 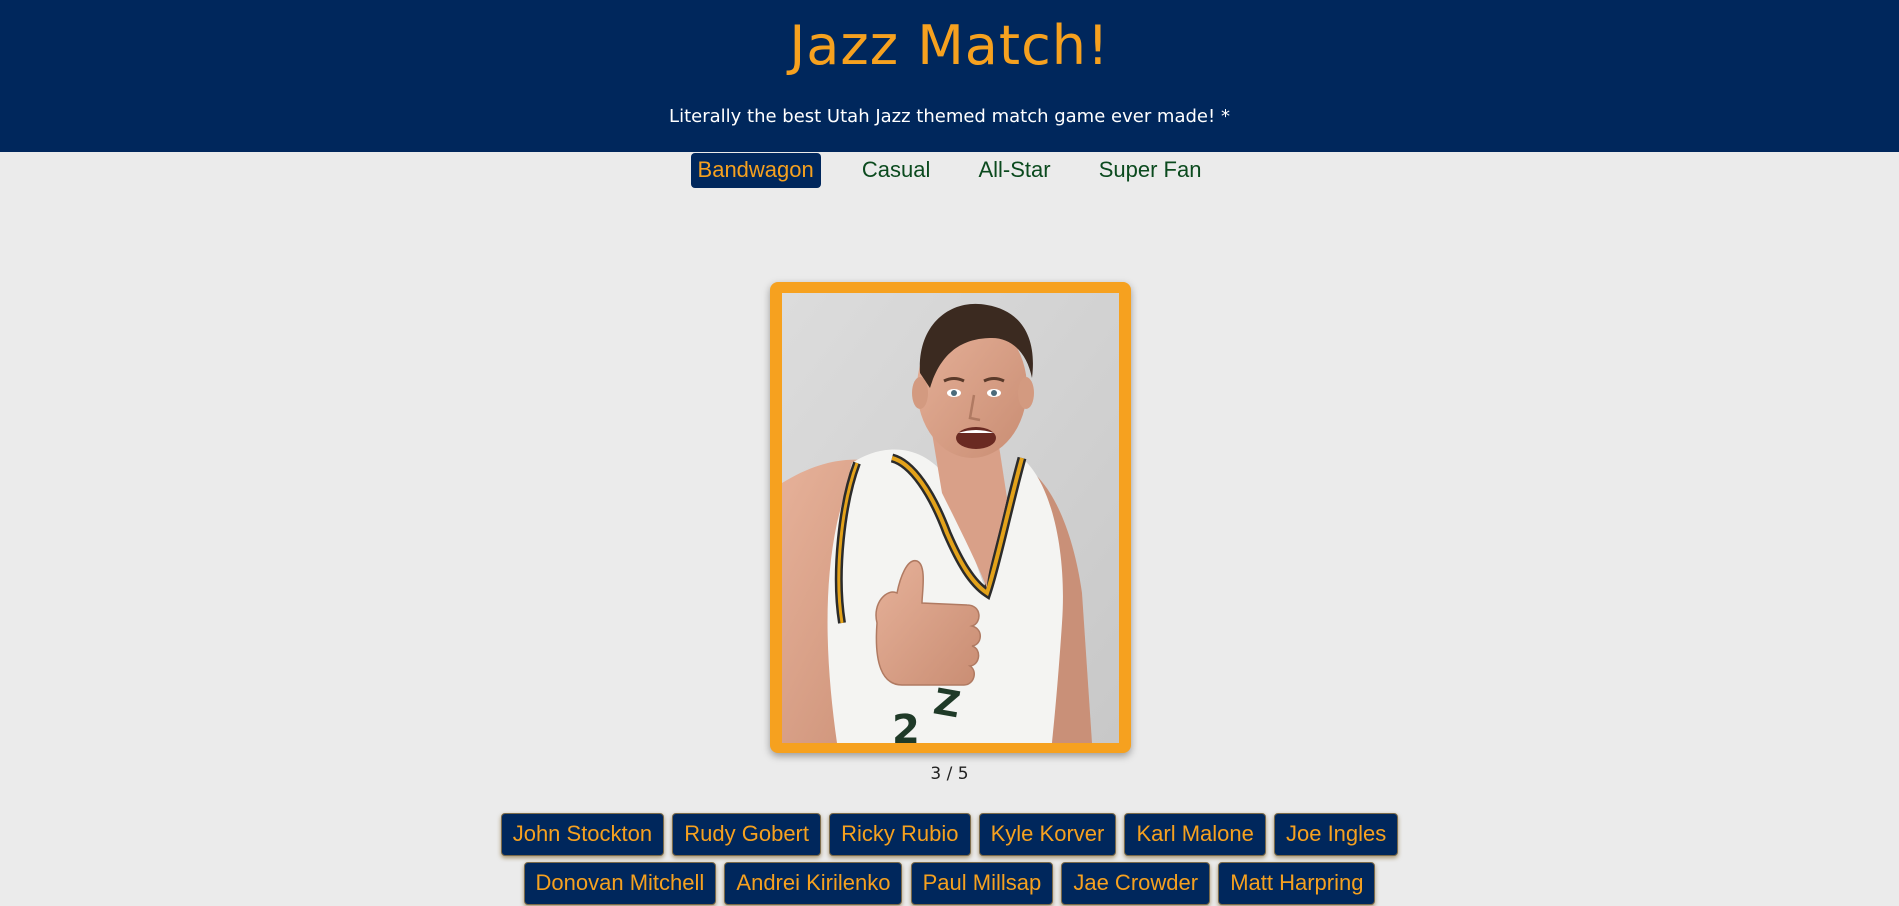 What do you see at coordinates (582, 834) in the screenshot?
I see `answer-button: John Stockton` at bounding box center [582, 834].